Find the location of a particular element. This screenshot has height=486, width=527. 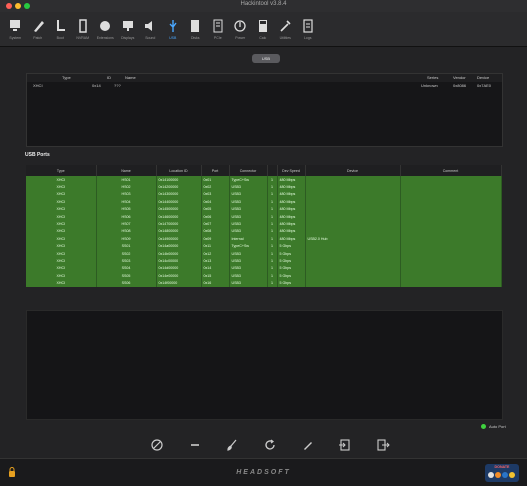

toolbar-system-button: System is located at coordinates (15, 29).